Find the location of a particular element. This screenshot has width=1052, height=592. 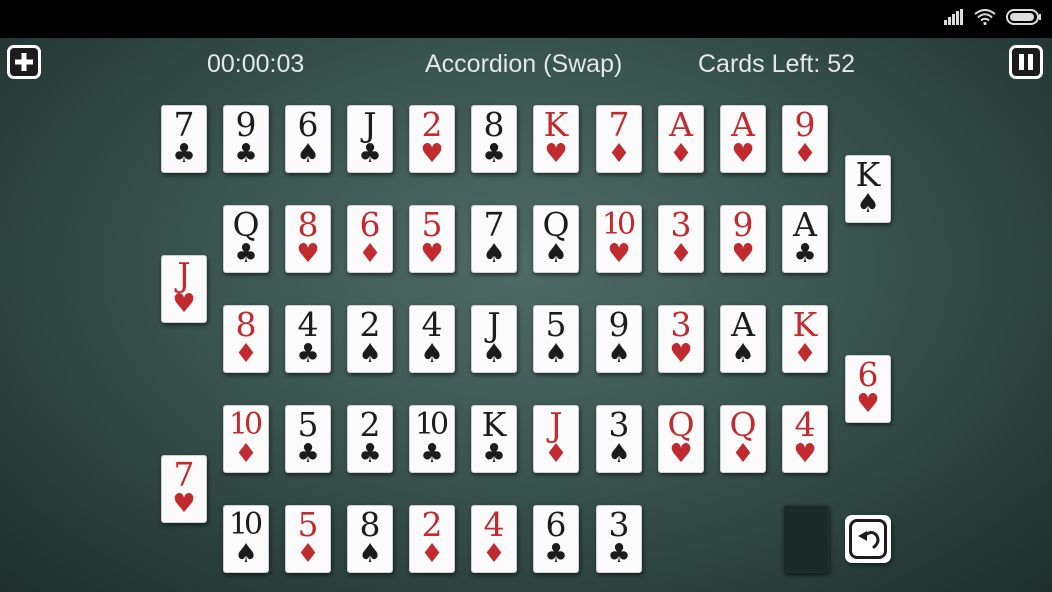

playing-card: 8 ♣ is located at coordinates (494, 139).